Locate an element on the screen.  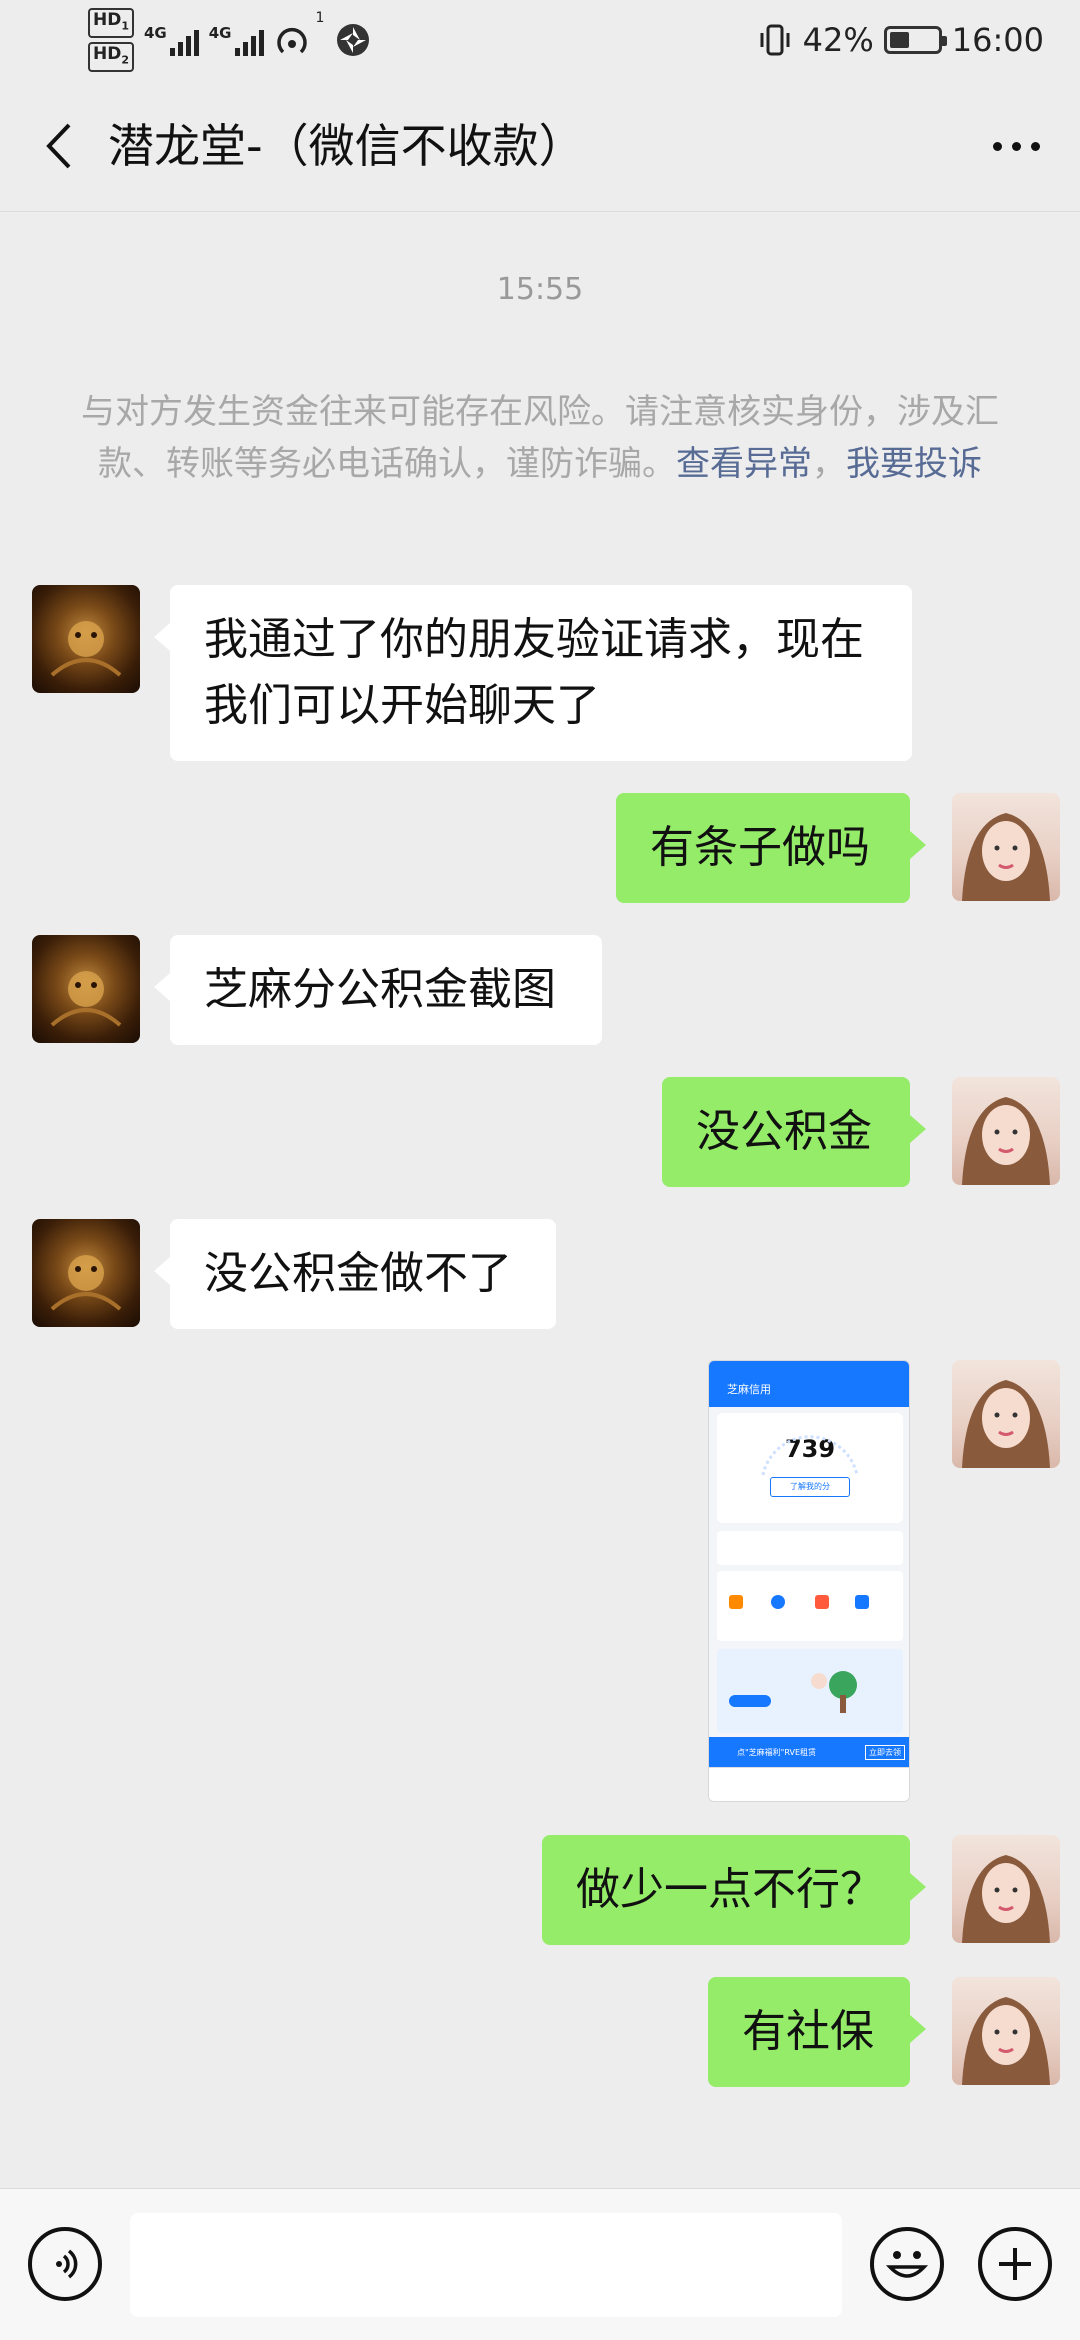
image-icon-row is located at coordinates (799, 1602).